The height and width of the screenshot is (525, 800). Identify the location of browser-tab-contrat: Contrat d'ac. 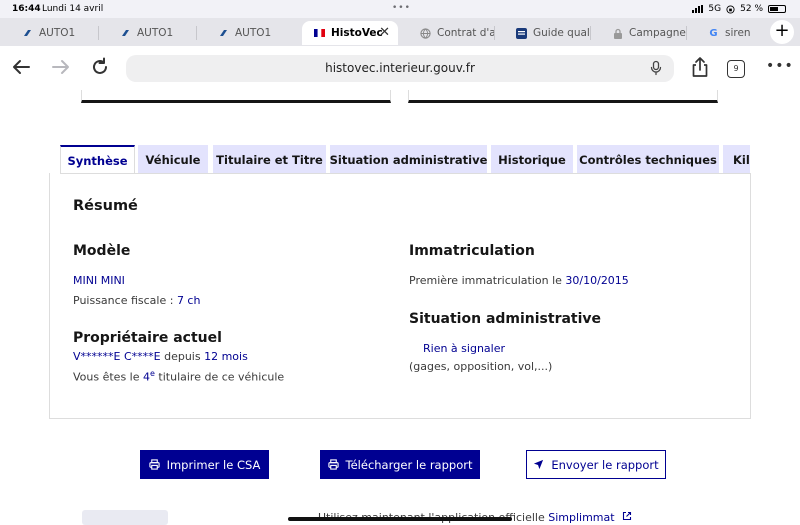
(446, 33).